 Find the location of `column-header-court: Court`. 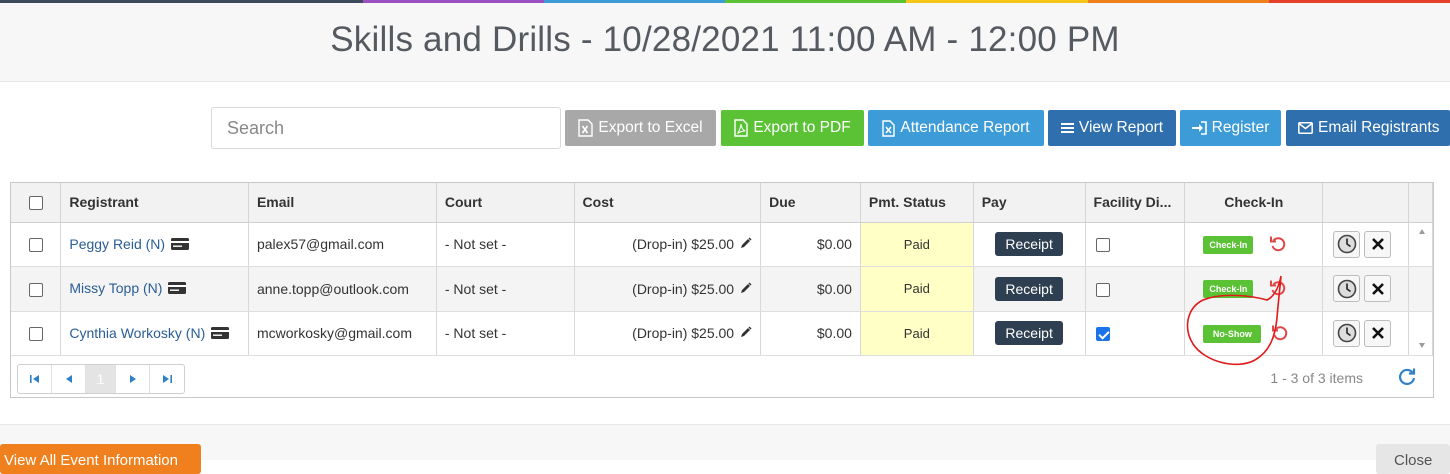

column-header-court: Court is located at coordinates (505, 203).